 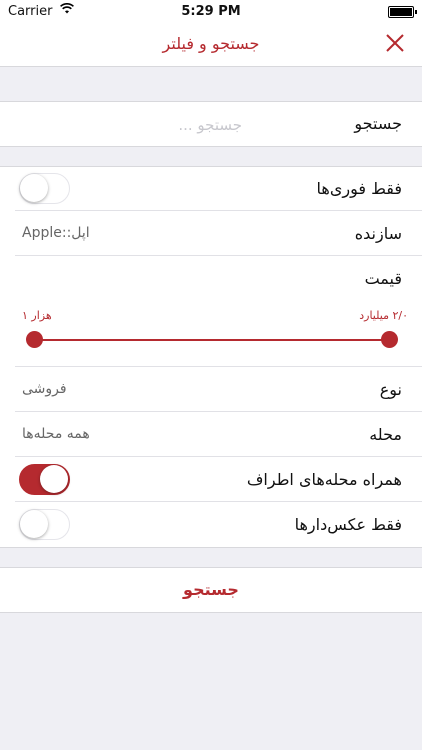 What do you see at coordinates (378, 123) in the screenshot?
I see `search-label: جستجو` at bounding box center [378, 123].